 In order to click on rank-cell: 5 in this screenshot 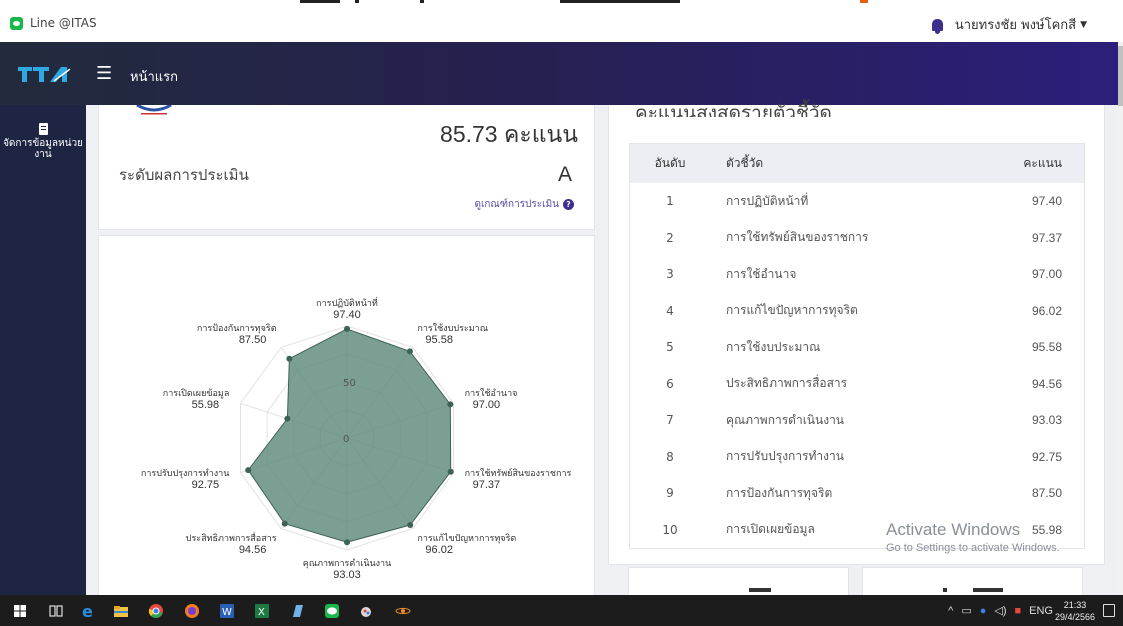, I will do `click(670, 347)`.